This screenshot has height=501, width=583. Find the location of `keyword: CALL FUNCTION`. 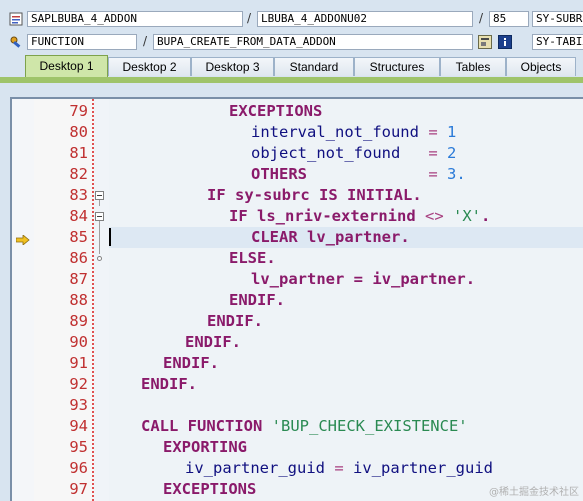

keyword: CALL FUNCTION is located at coordinates (202, 426).